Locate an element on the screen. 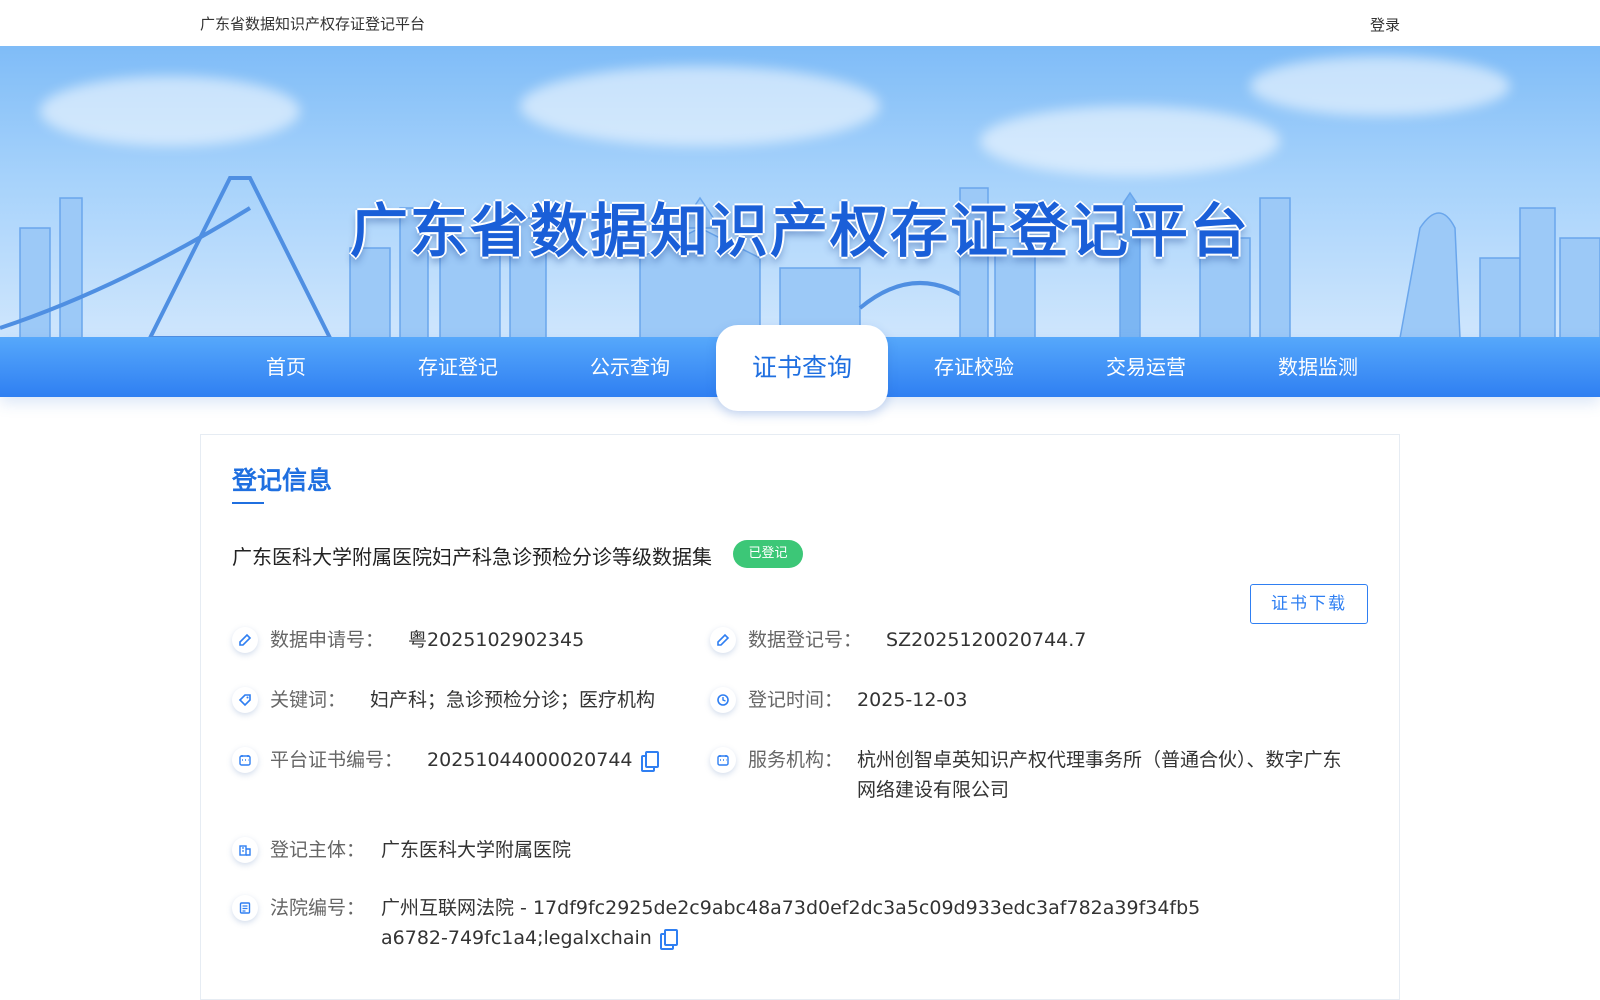  main-nav: 首页 存证登记 公示查询 证书查询 存证校验 交易运营 数据监测 is located at coordinates (800, 368).